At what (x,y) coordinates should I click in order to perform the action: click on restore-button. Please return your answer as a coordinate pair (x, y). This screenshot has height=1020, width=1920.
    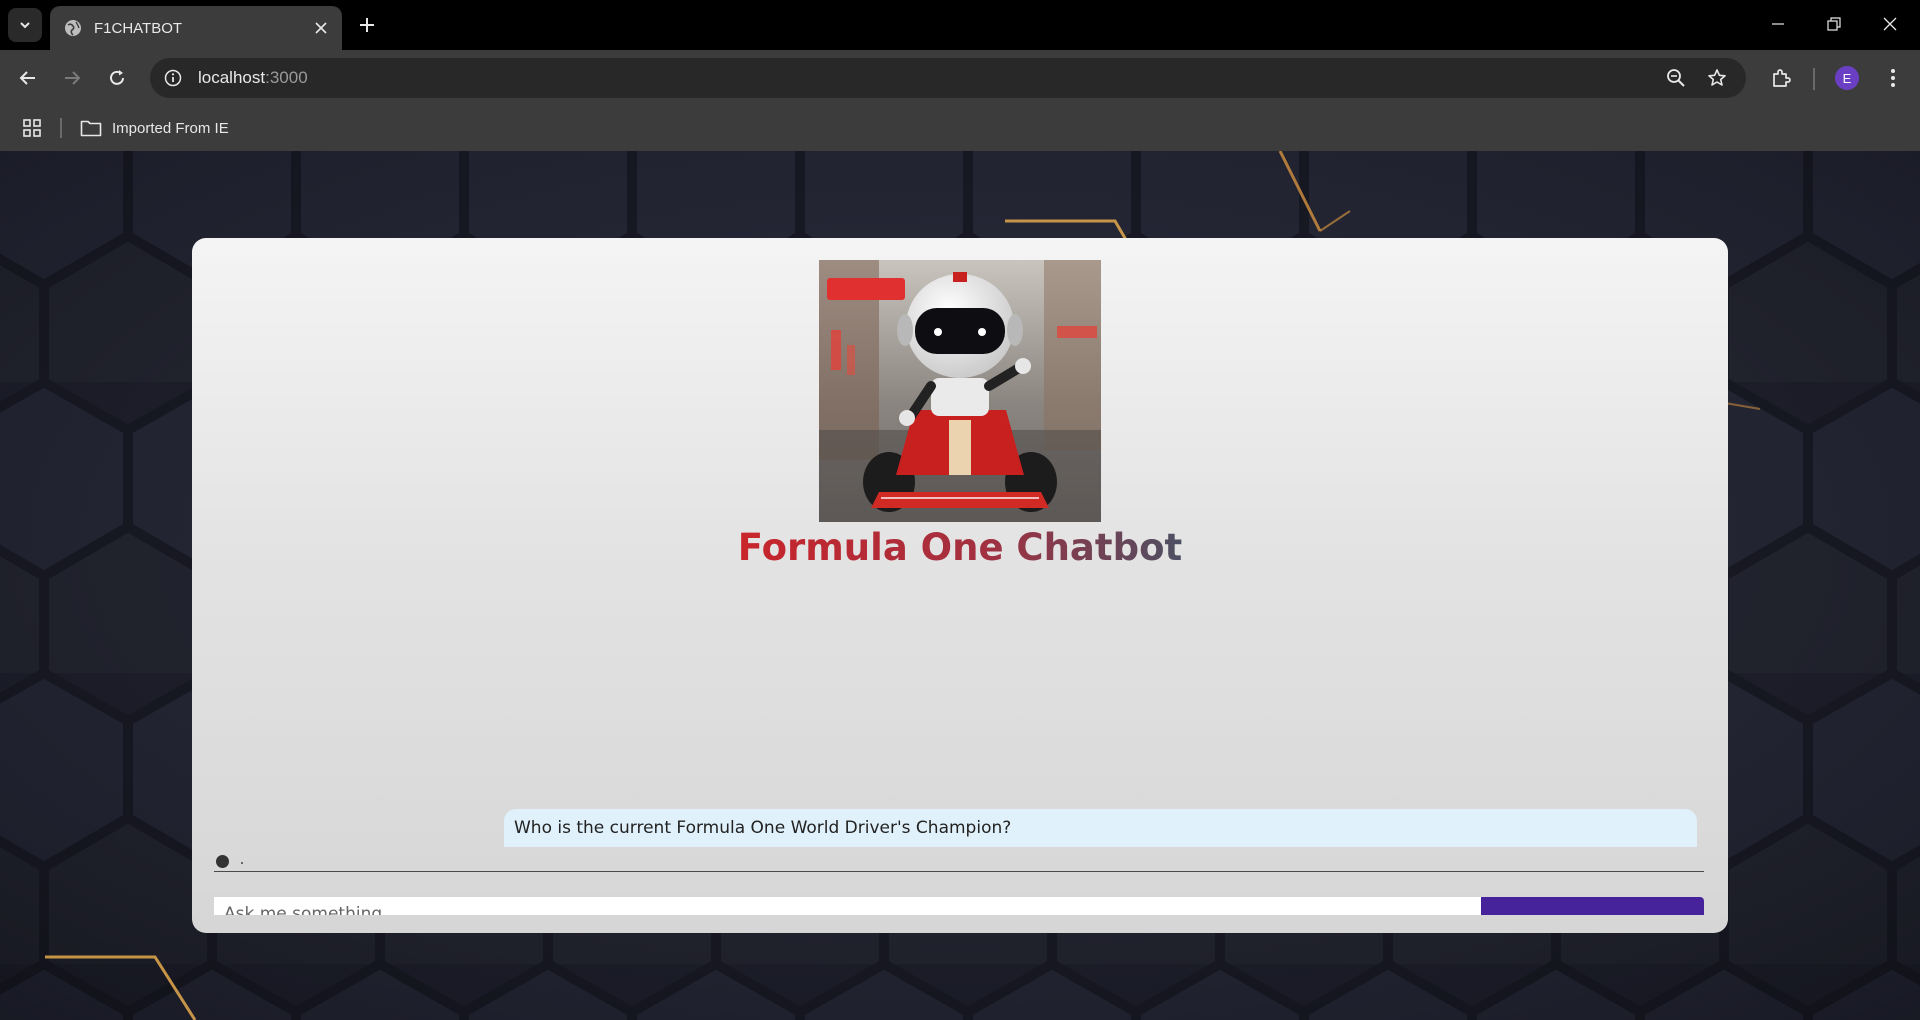
    Looking at the image, I should click on (1834, 24).